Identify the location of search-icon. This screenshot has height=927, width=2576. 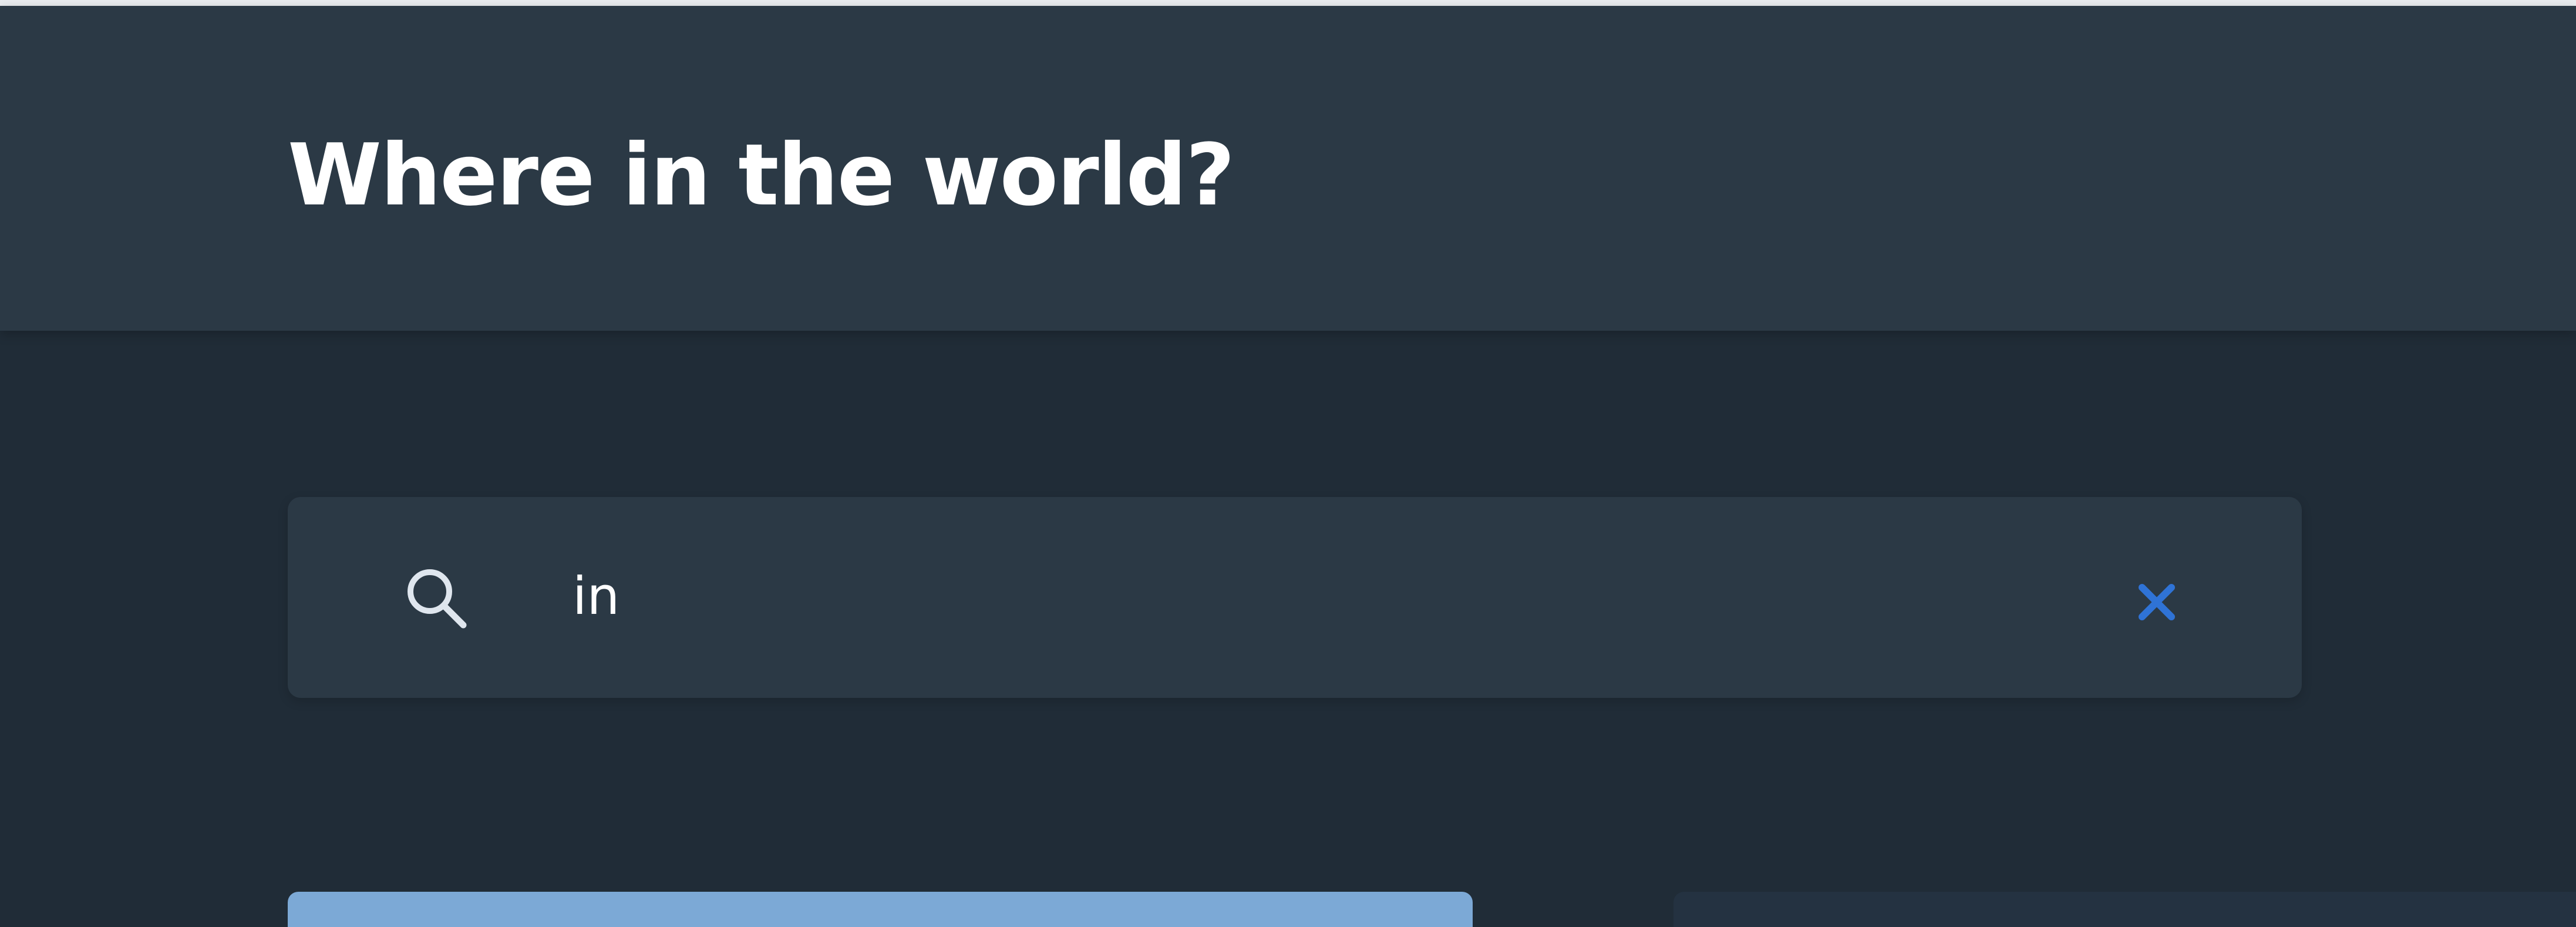
(437, 599).